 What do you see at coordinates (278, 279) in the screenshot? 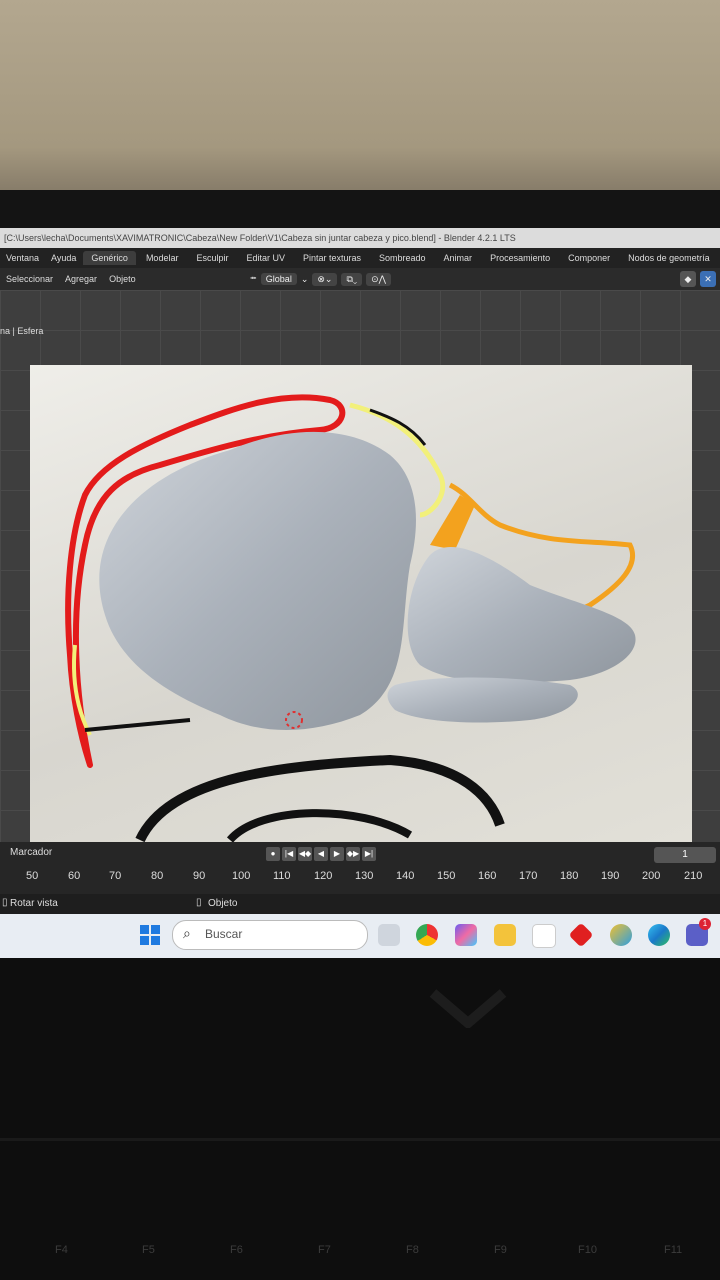
I see `orientation-select: Global` at bounding box center [278, 279].